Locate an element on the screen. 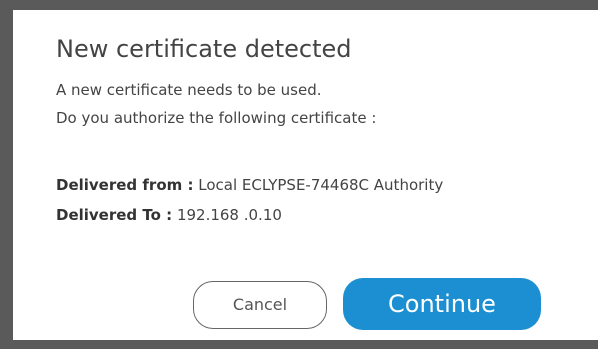 The image size is (598, 349). delivered-to-row: Delivered To : 192.168 .0.10 is located at coordinates (169, 215).